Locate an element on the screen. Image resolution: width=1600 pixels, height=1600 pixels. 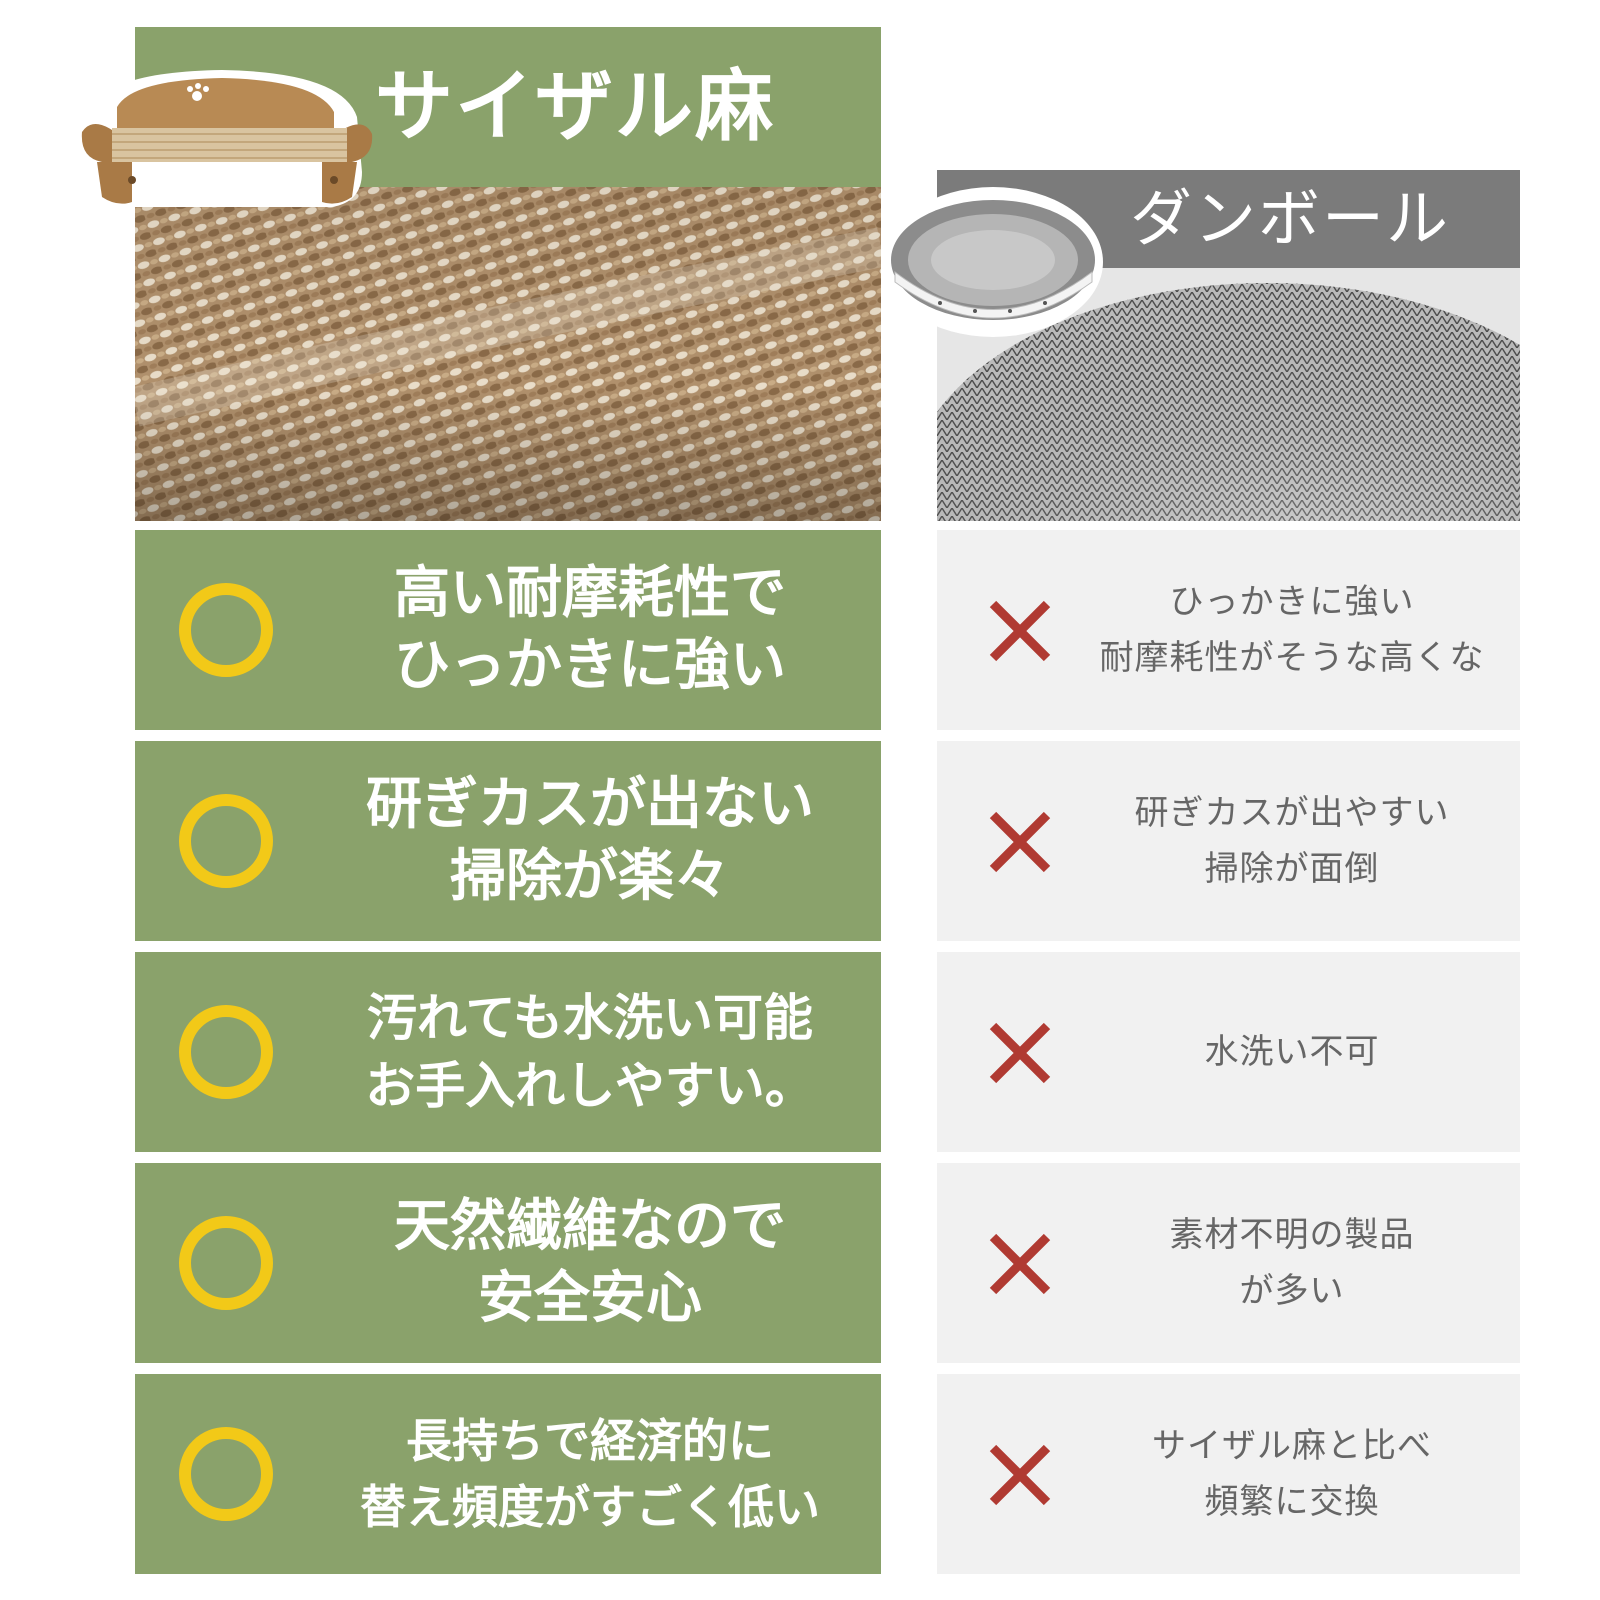
sisal-row-line1: 高い耐摩耗性で is located at coordinates (590, 593).